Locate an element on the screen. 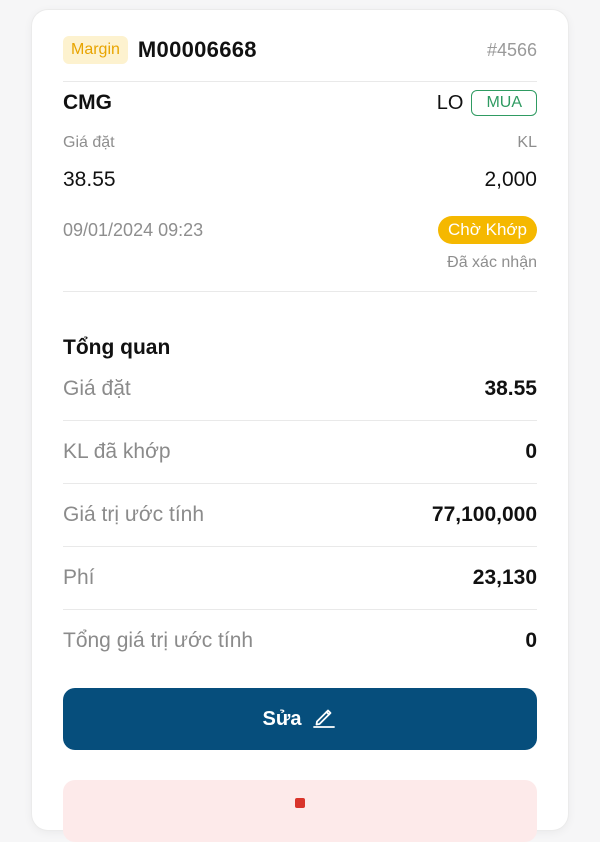 Image resolution: width=600 pixels, height=842 pixels. price-value: 38.55 is located at coordinates (89, 179).